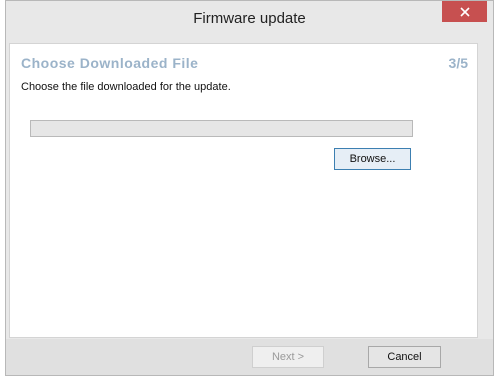 Image resolution: width=498 pixels, height=381 pixels. Describe the element at coordinates (221, 128) in the screenshot. I see `file-path-input` at that location.